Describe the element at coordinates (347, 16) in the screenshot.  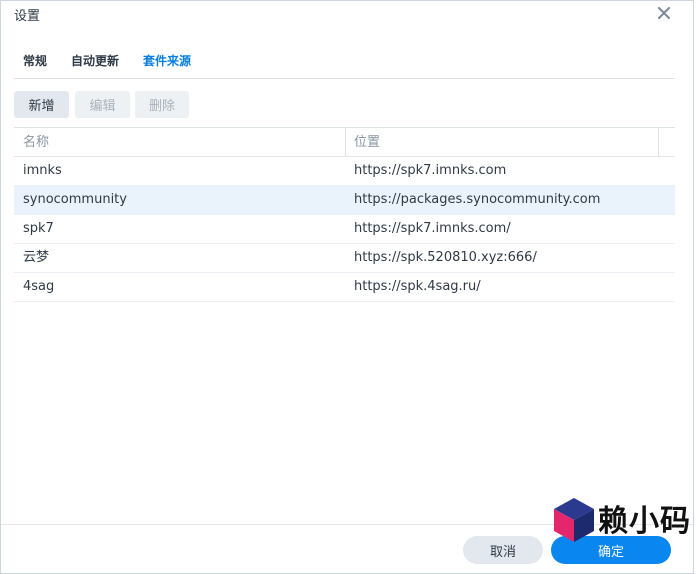
I see `title-bar: 设置` at that location.